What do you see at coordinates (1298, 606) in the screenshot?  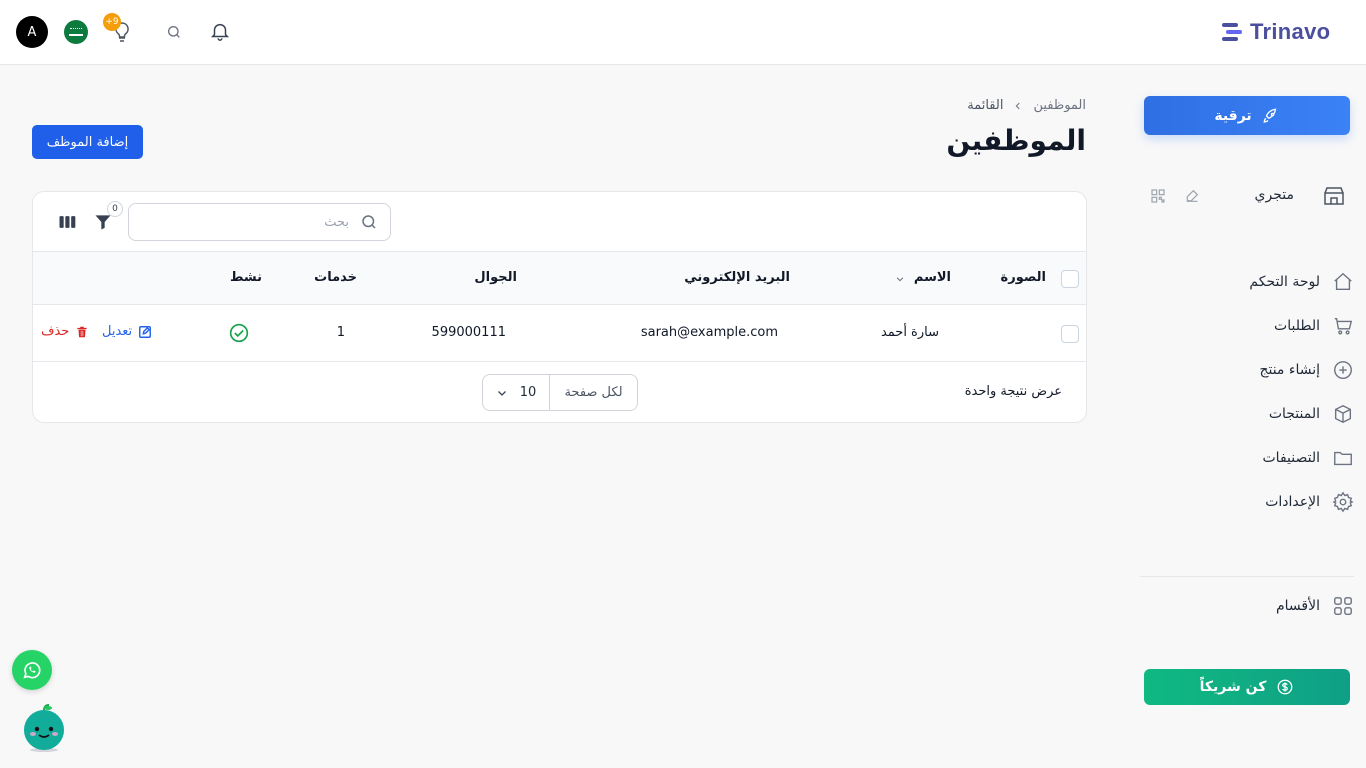 I see `sections-label: الأقسام` at bounding box center [1298, 606].